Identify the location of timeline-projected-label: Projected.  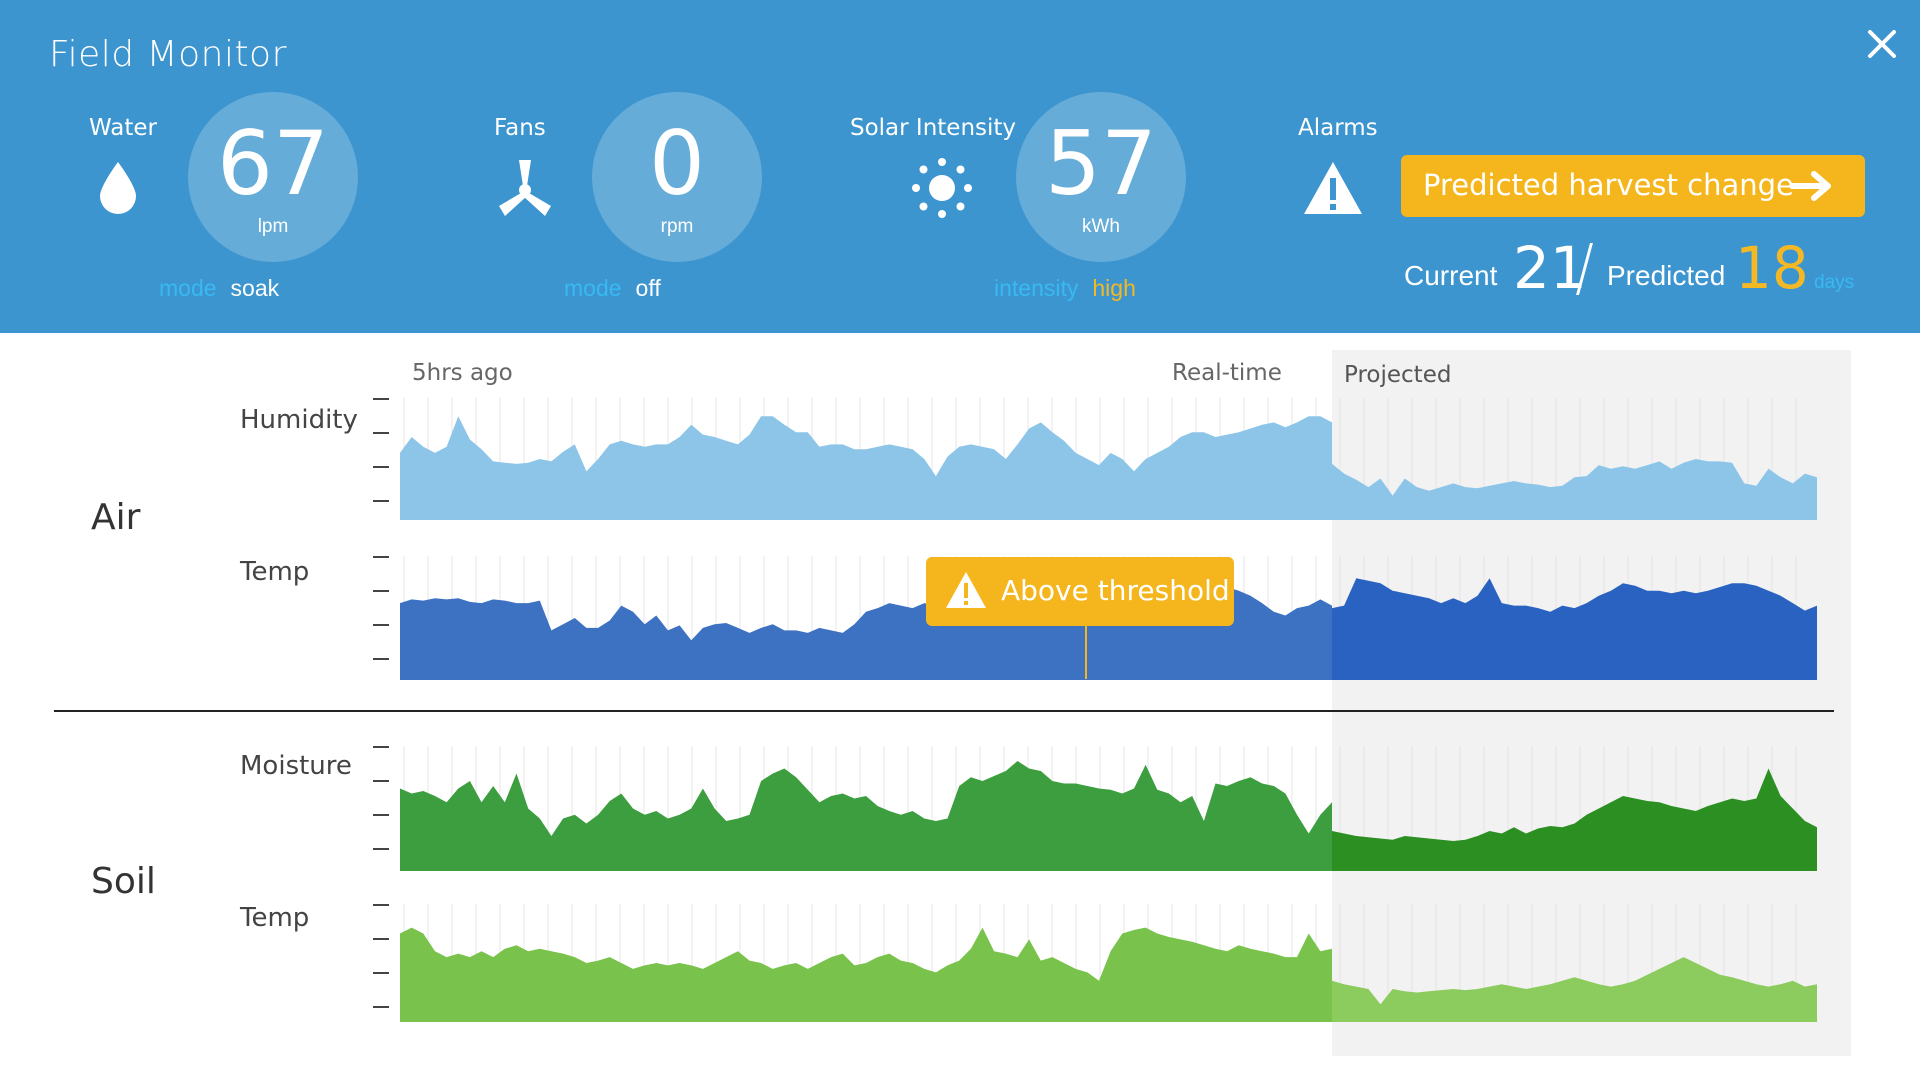
(1398, 375).